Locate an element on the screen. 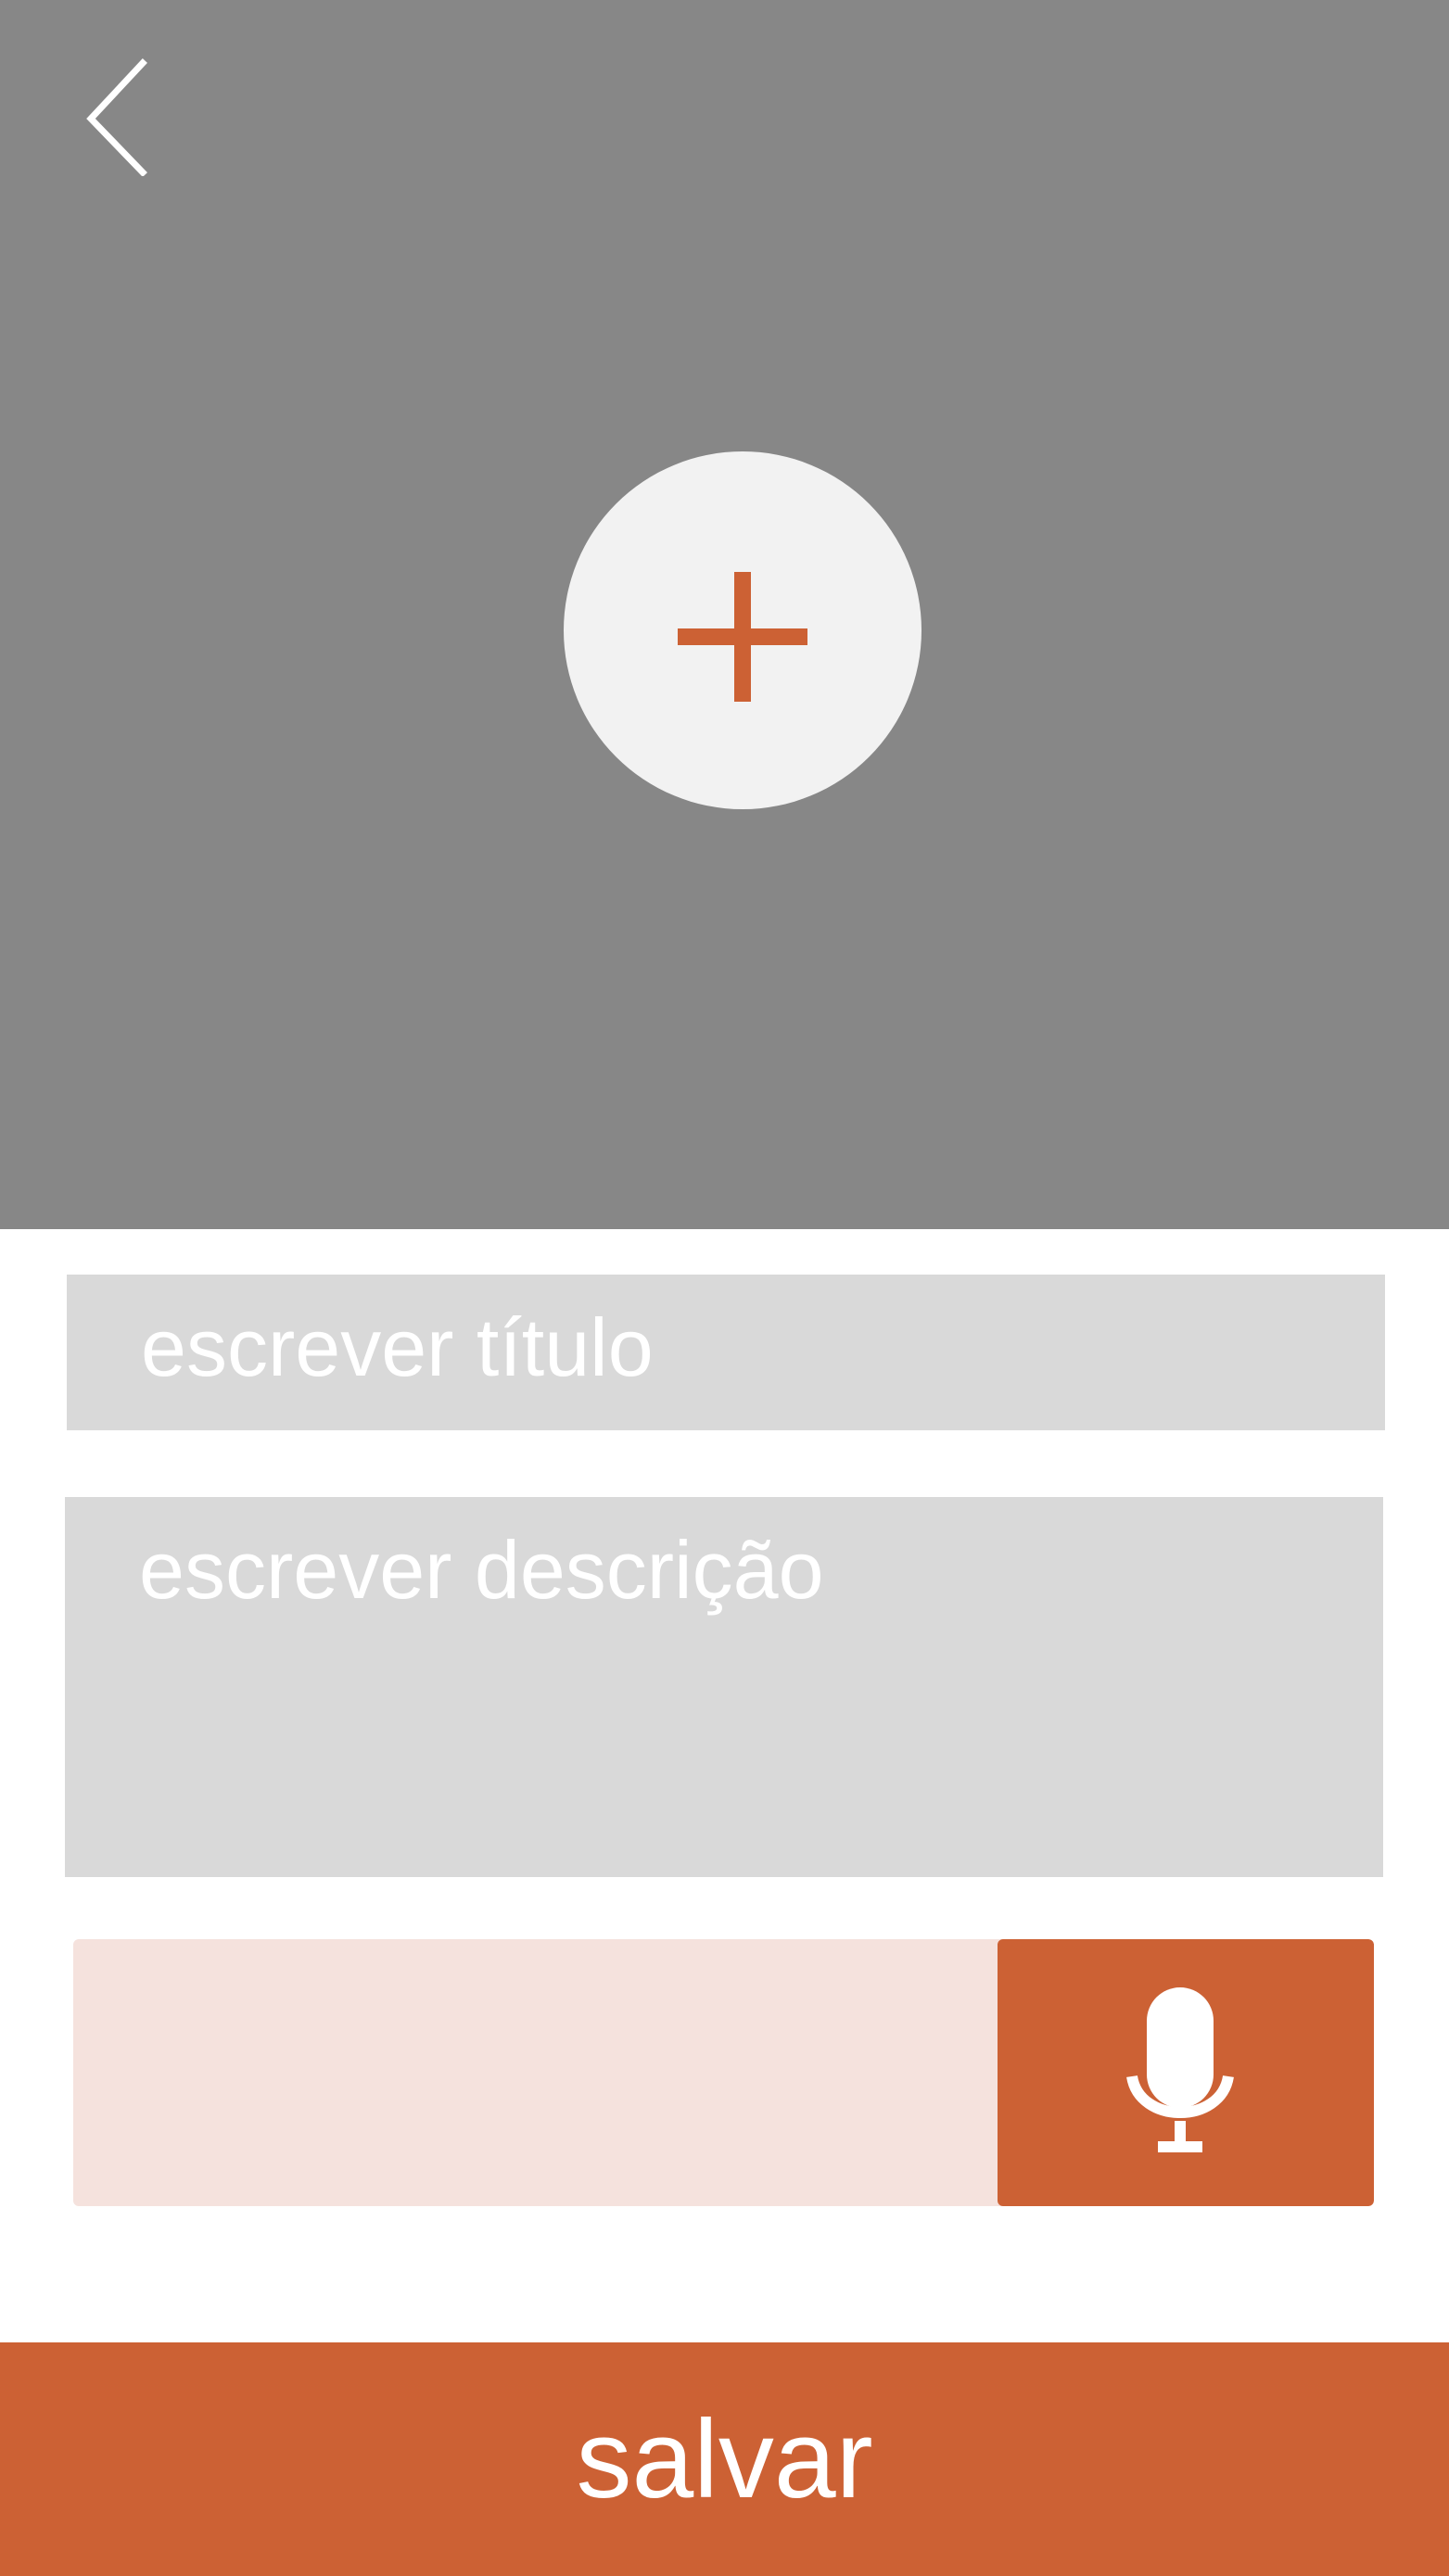  title-input: escrever título is located at coordinates (726, 1352).